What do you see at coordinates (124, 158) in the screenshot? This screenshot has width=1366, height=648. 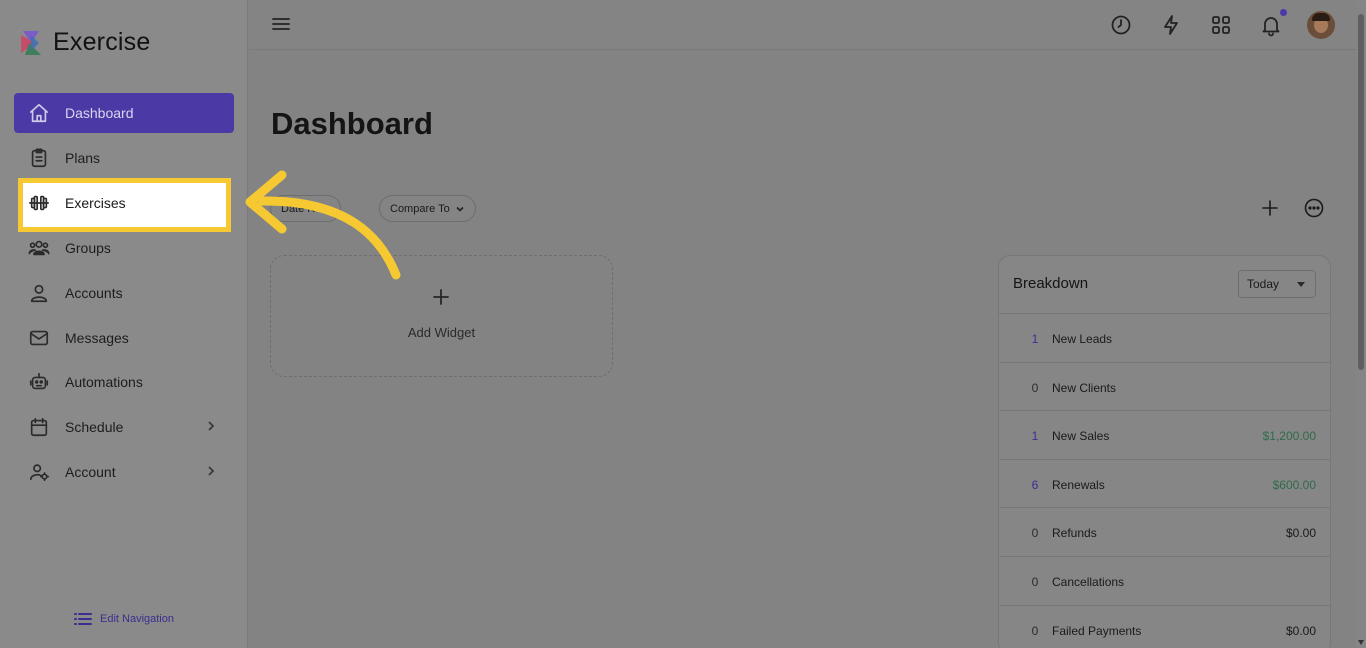 I see `sidebar-item-plans: Plans` at bounding box center [124, 158].